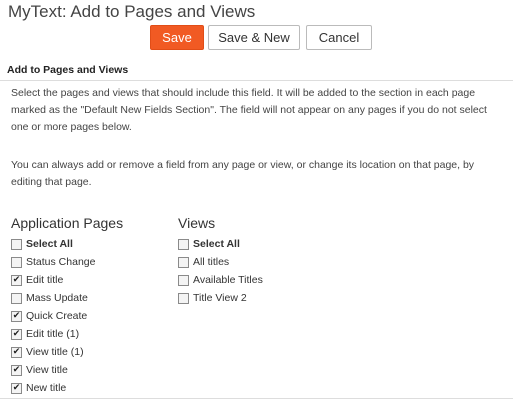  What do you see at coordinates (57, 298) in the screenshot?
I see `checkbox-label: Mass Update` at bounding box center [57, 298].